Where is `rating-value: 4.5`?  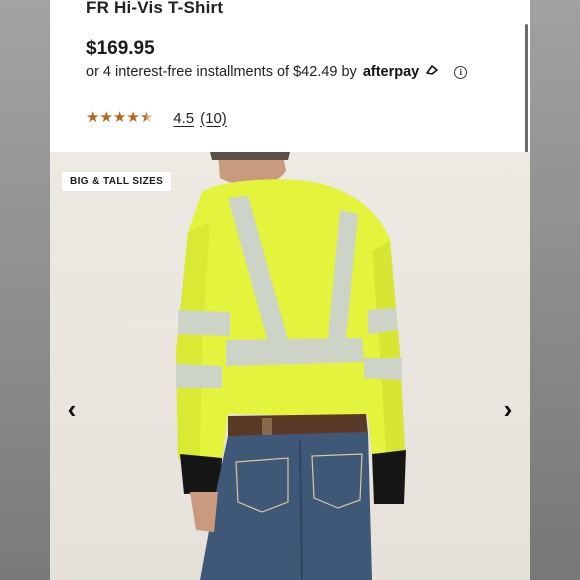 rating-value: 4.5 is located at coordinates (183, 118).